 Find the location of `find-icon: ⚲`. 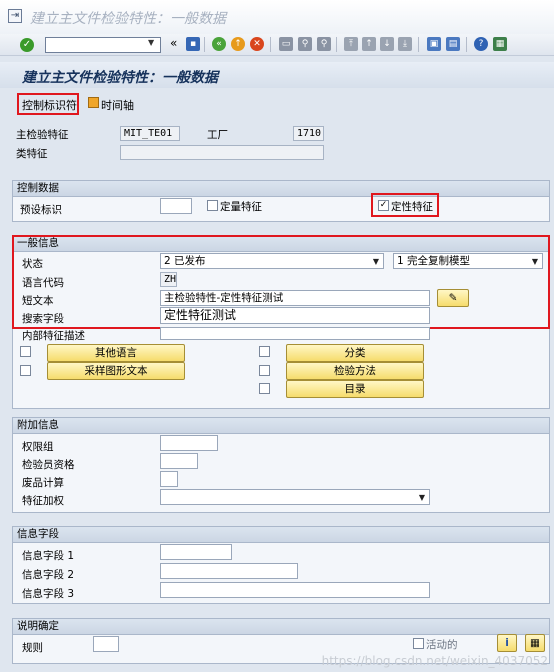

find-icon: ⚲ is located at coordinates (305, 44).